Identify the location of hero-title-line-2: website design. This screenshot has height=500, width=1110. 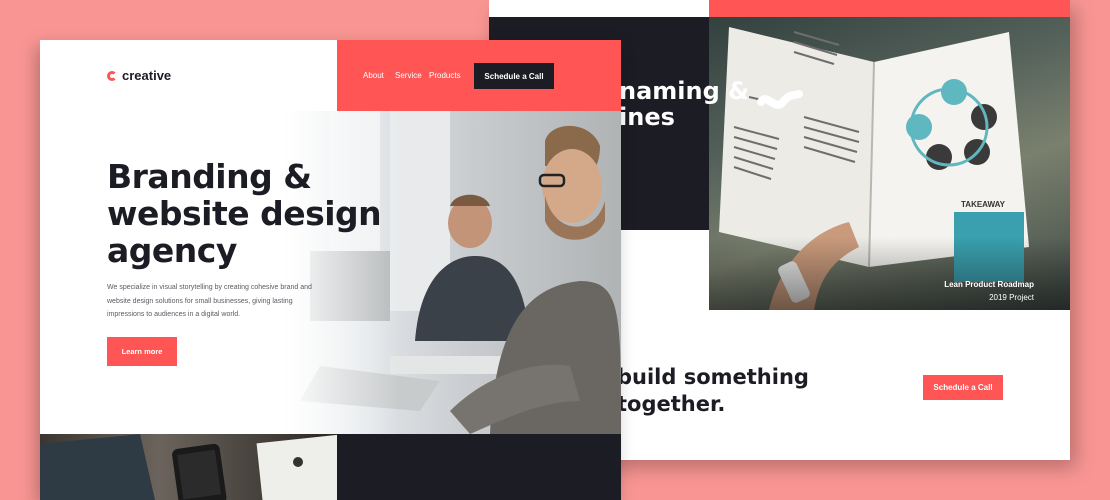
(244, 213).